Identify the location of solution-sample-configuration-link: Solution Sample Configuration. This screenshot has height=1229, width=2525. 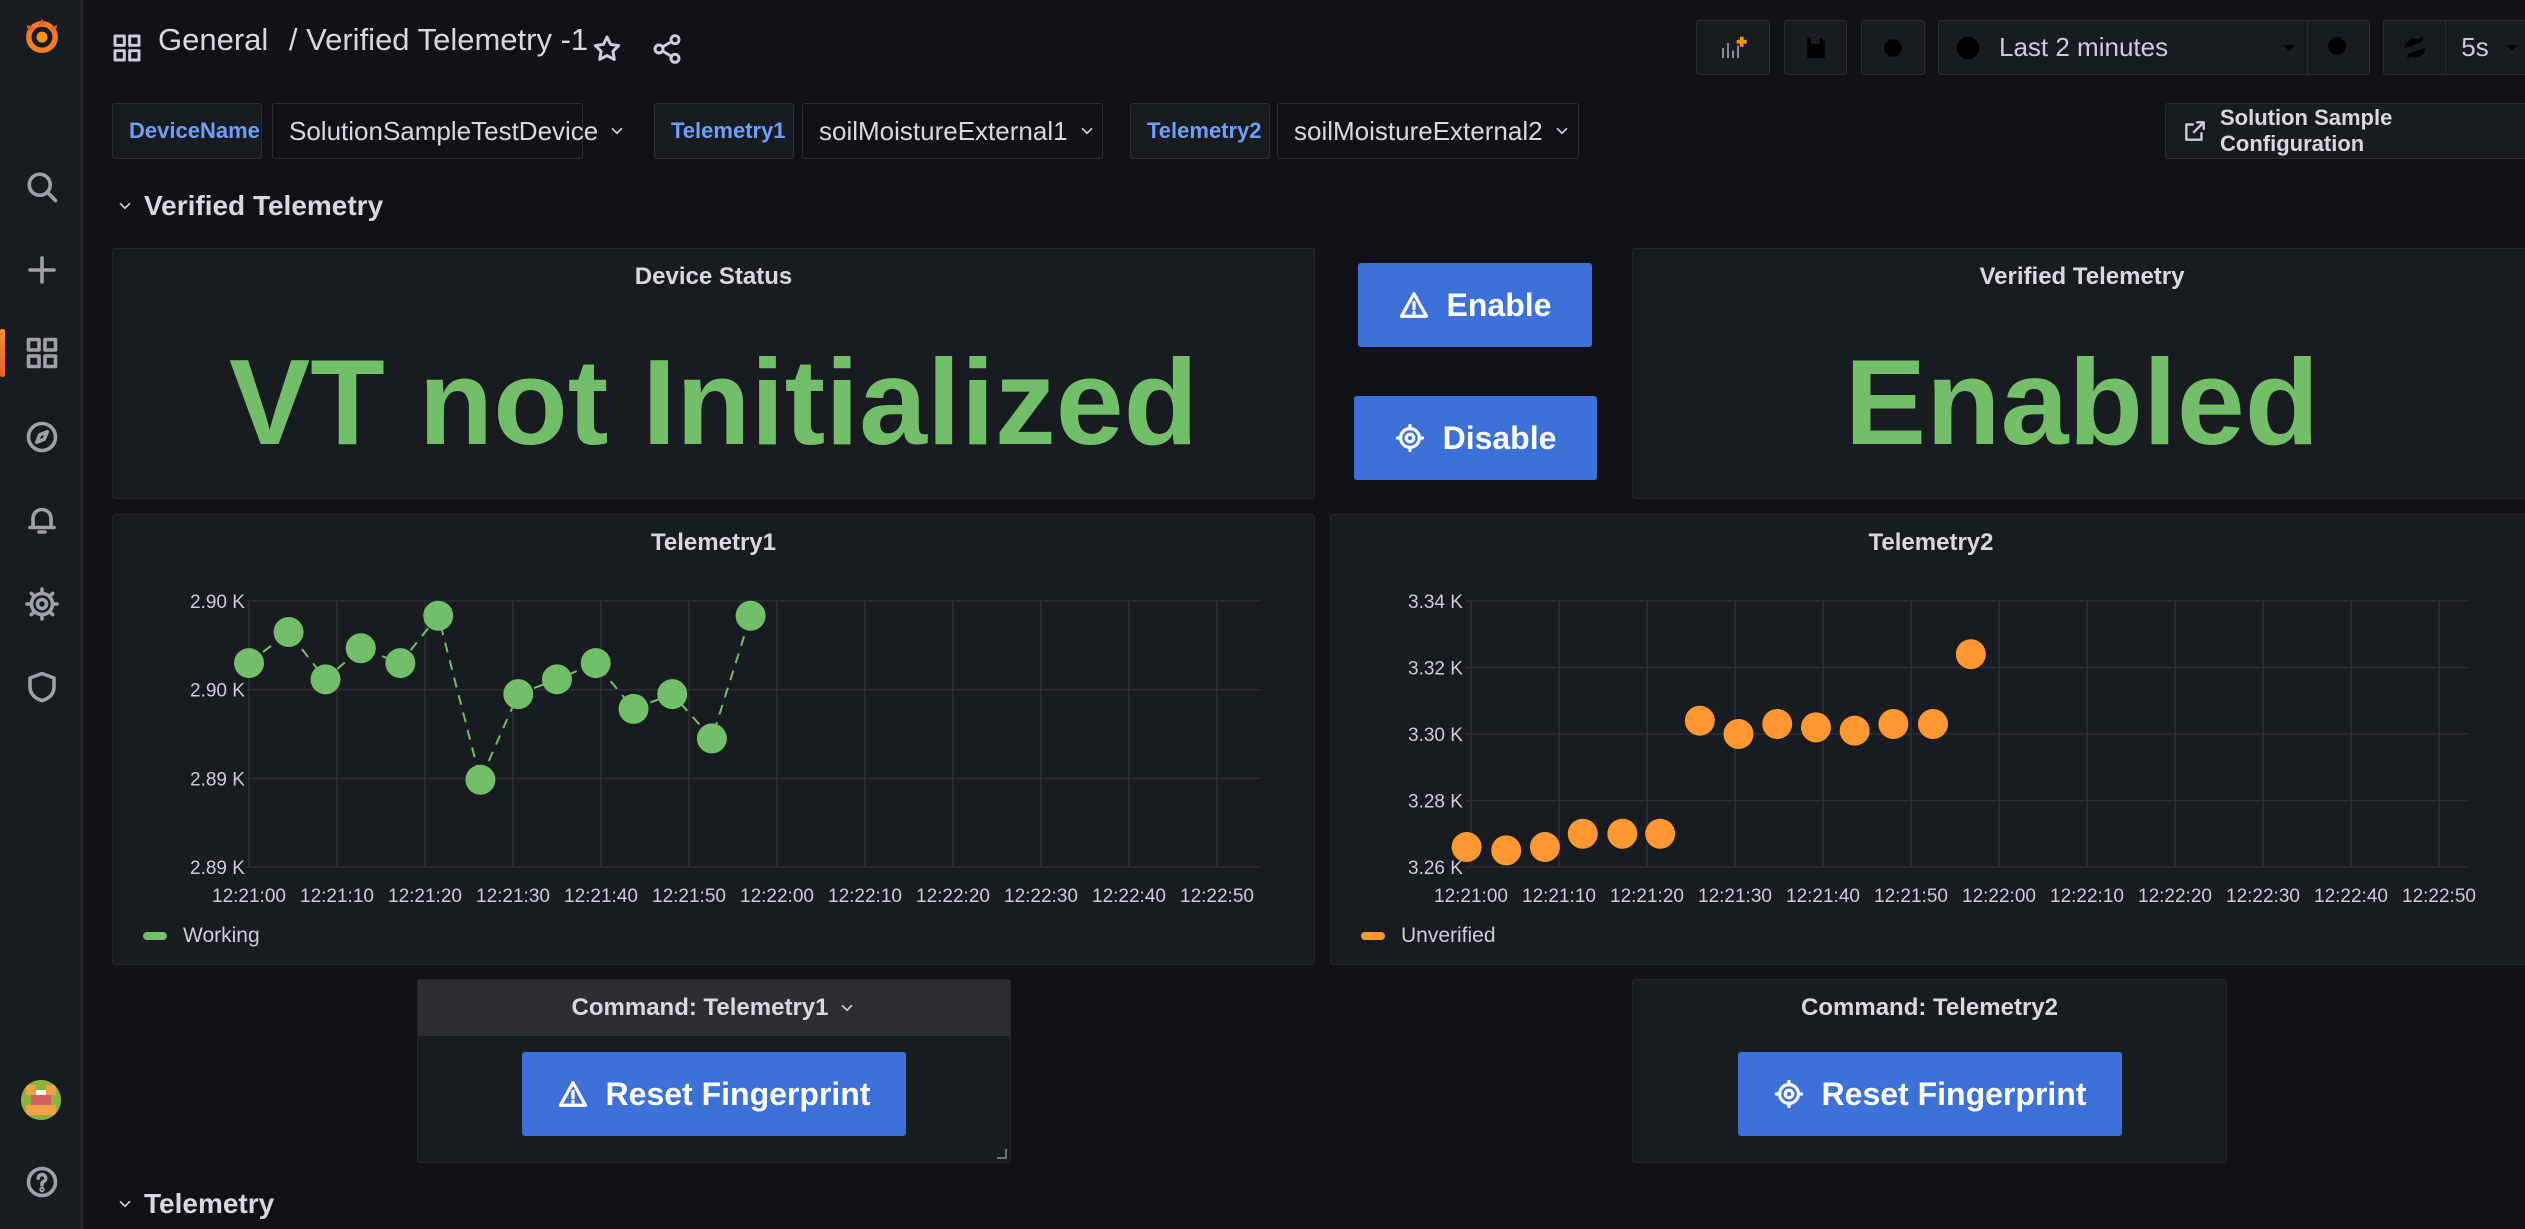
(2345, 131).